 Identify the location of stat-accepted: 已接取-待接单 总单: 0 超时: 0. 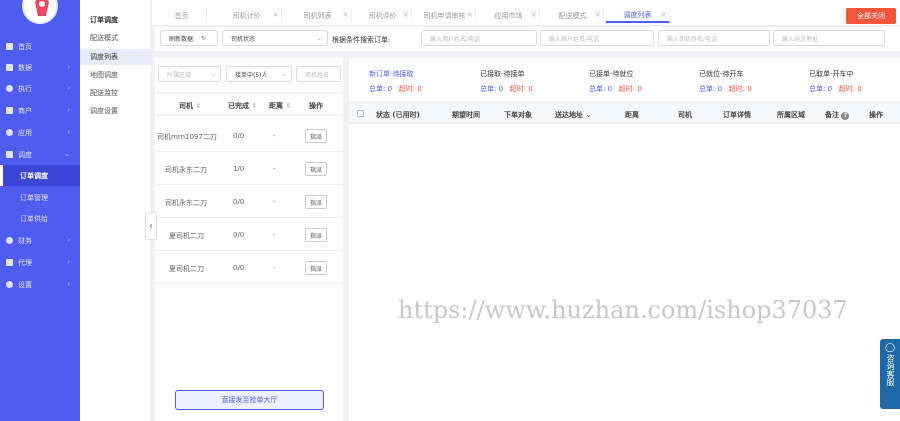
(506, 81).